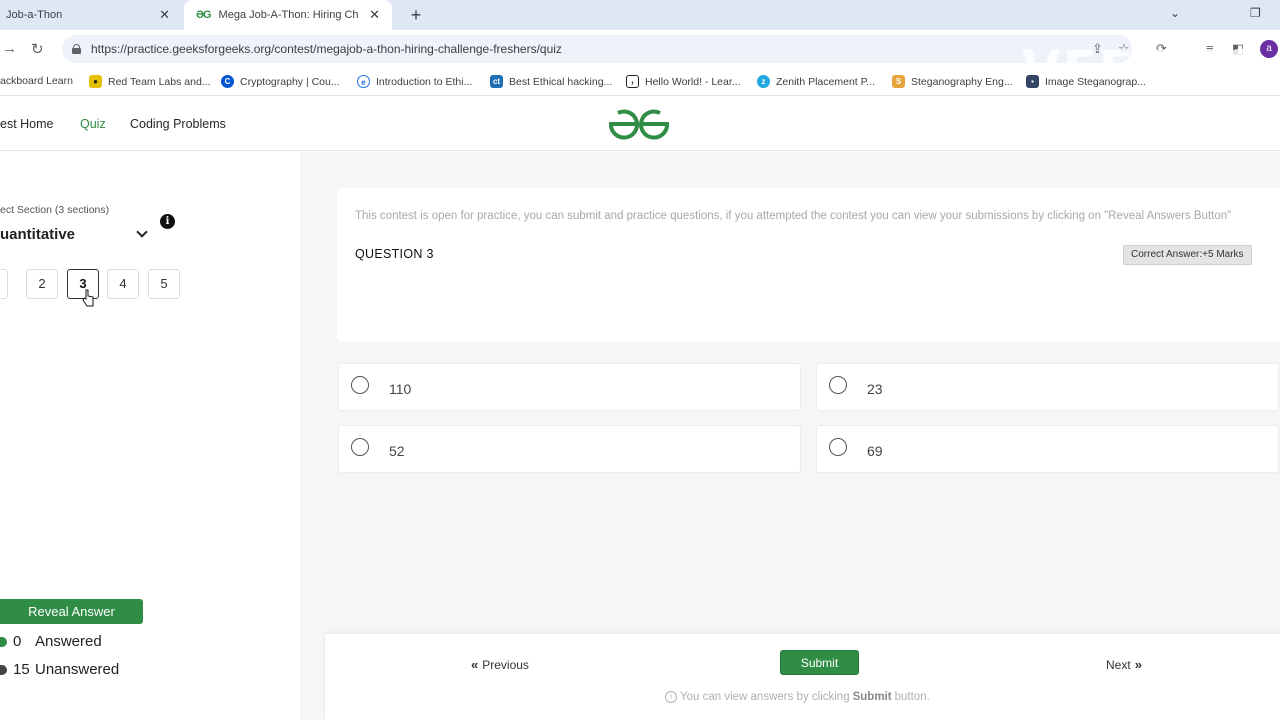  I want to click on answered-stat: 0 Answered, so click(51, 641).